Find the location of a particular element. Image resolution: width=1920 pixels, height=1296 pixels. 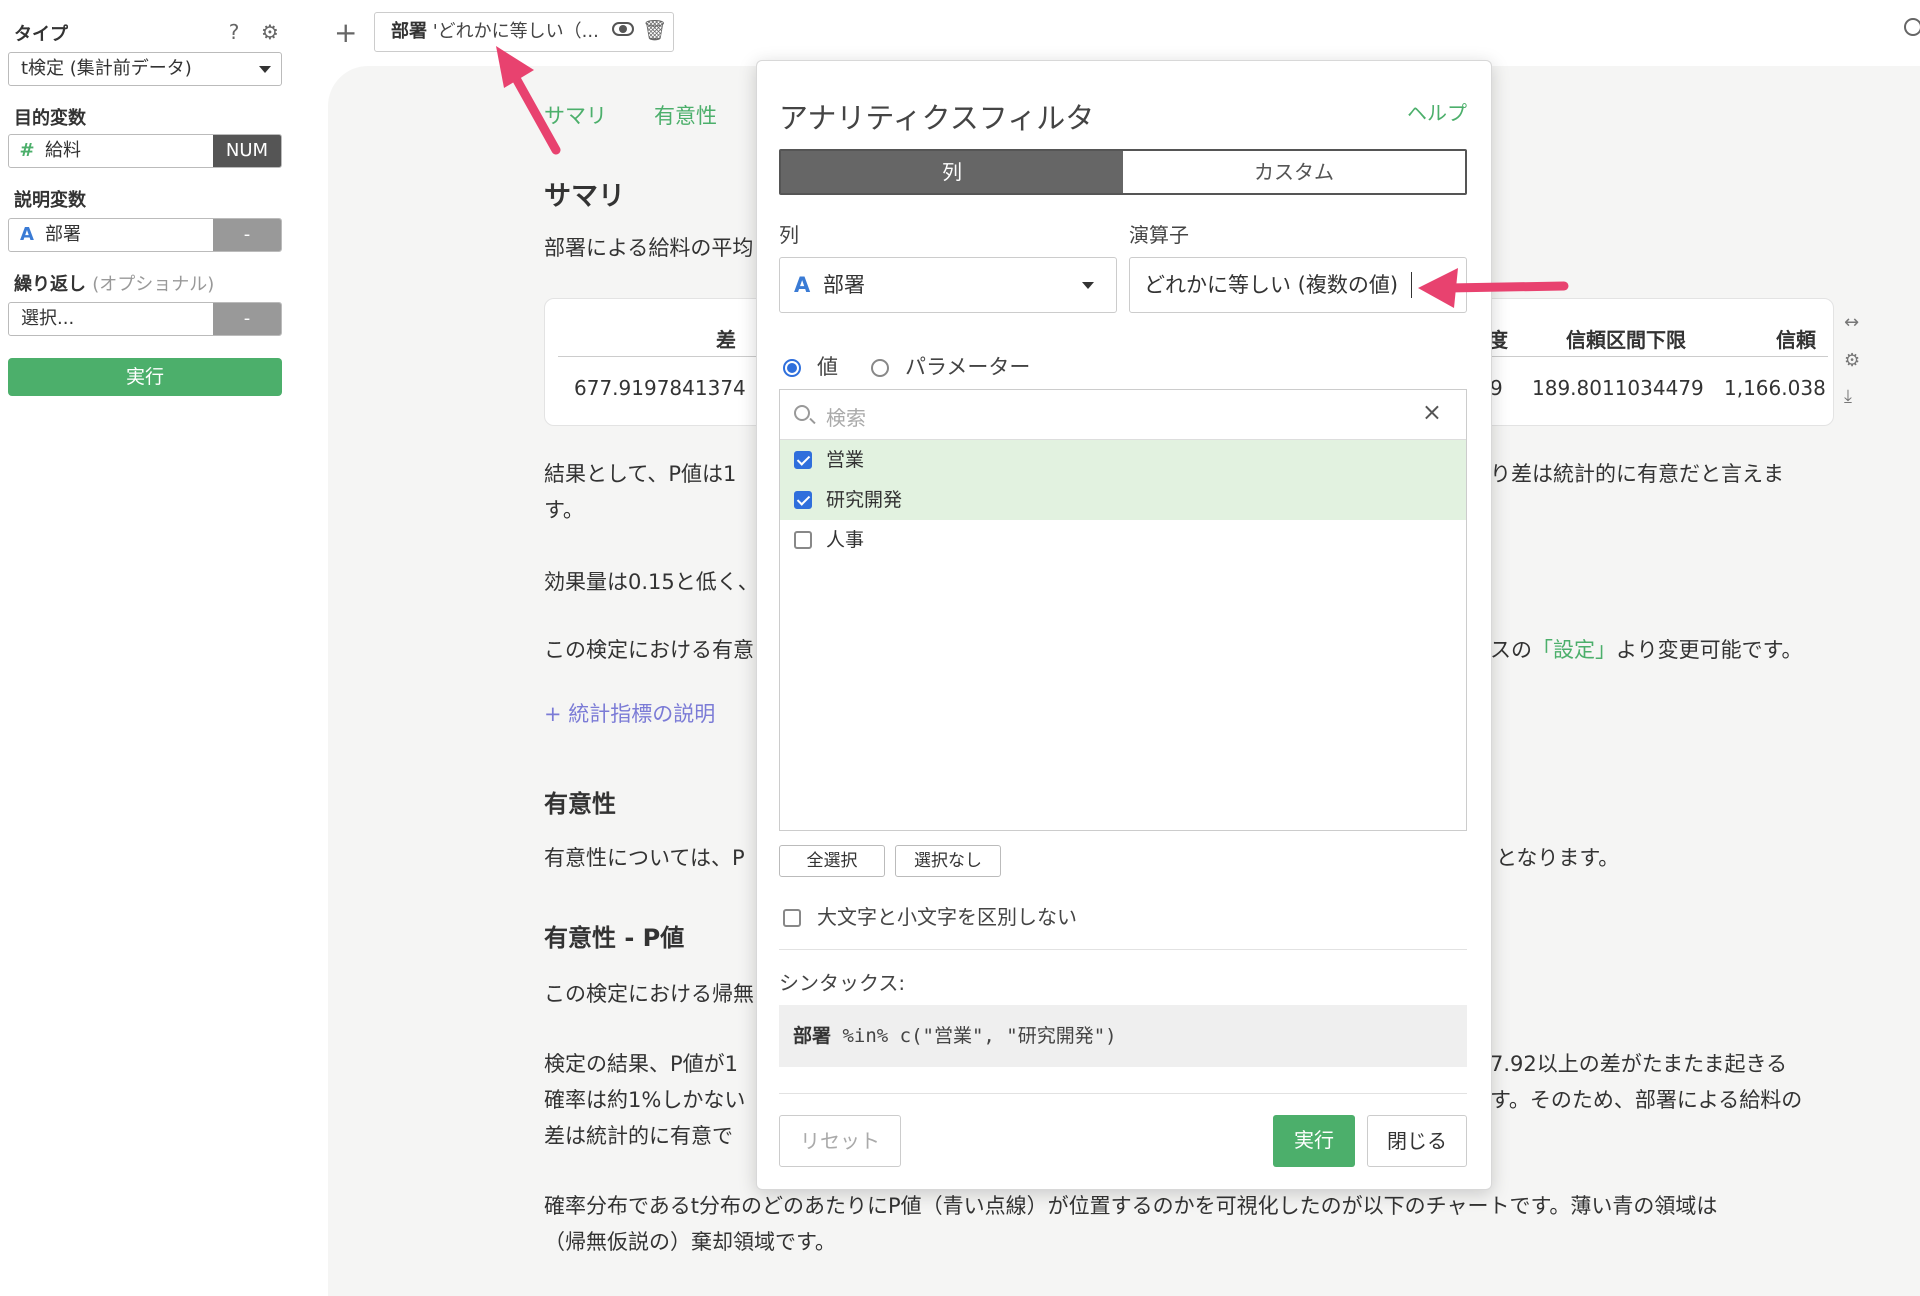

result-line1-left: 結果として、P値は1 is located at coordinates (640, 474).